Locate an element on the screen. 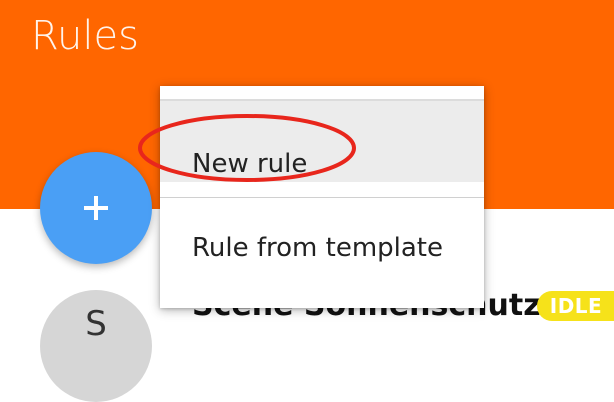 This screenshot has width=614, height=402. add-rule-button is located at coordinates (96, 208).